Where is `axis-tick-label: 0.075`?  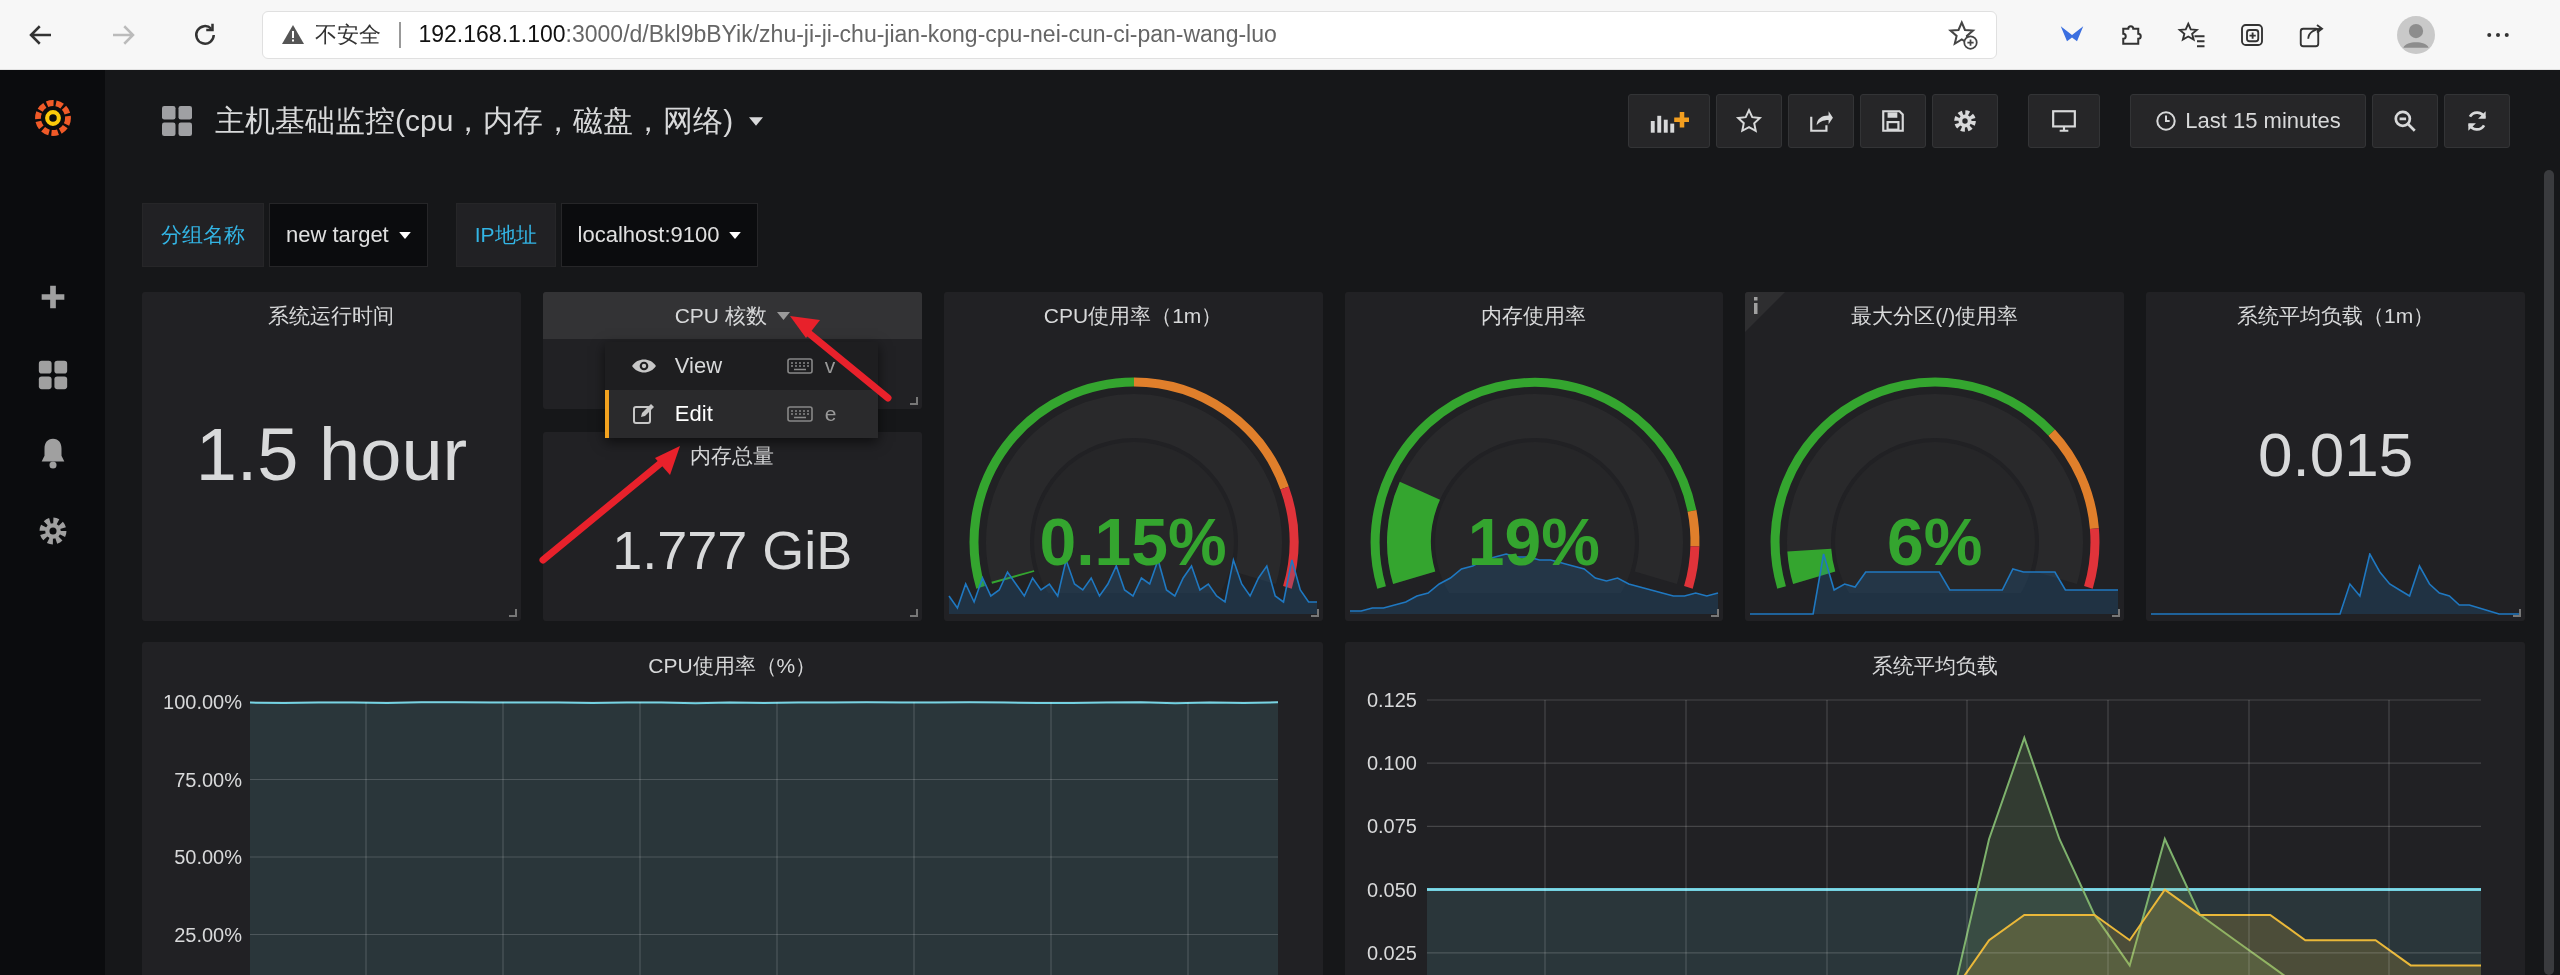
axis-tick-label: 0.075 is located at coordinates (1391, 826).